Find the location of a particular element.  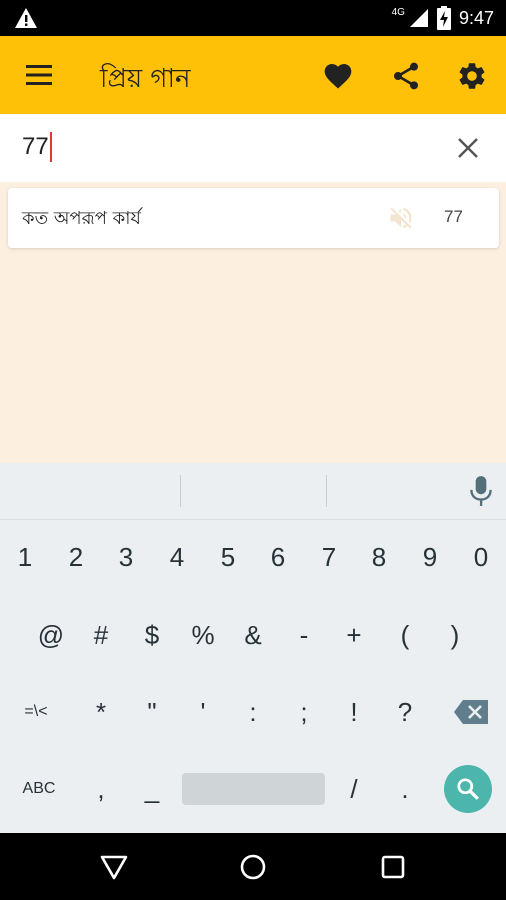

navigation-bar is located at coordinates (253, 866).